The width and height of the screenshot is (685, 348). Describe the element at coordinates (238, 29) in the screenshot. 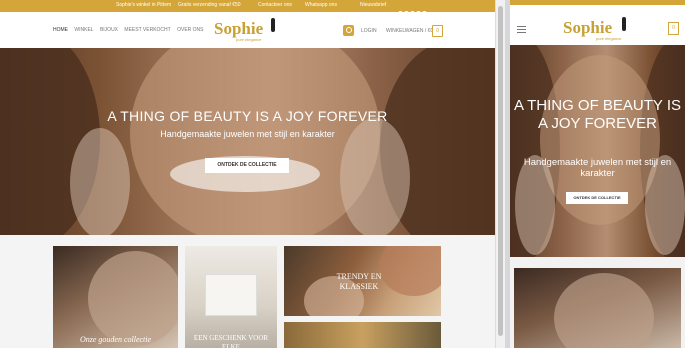

I see `site-logo: Sophie` at that location.